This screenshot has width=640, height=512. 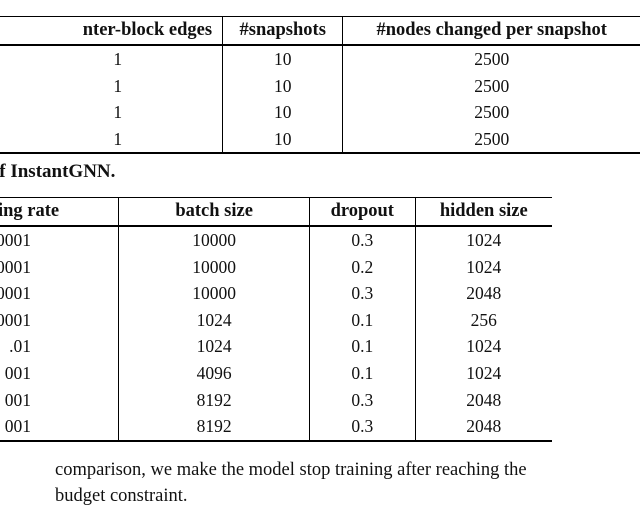 I want to click on table2-caption: eters of InstantGNN., so click(x=57, y=172).